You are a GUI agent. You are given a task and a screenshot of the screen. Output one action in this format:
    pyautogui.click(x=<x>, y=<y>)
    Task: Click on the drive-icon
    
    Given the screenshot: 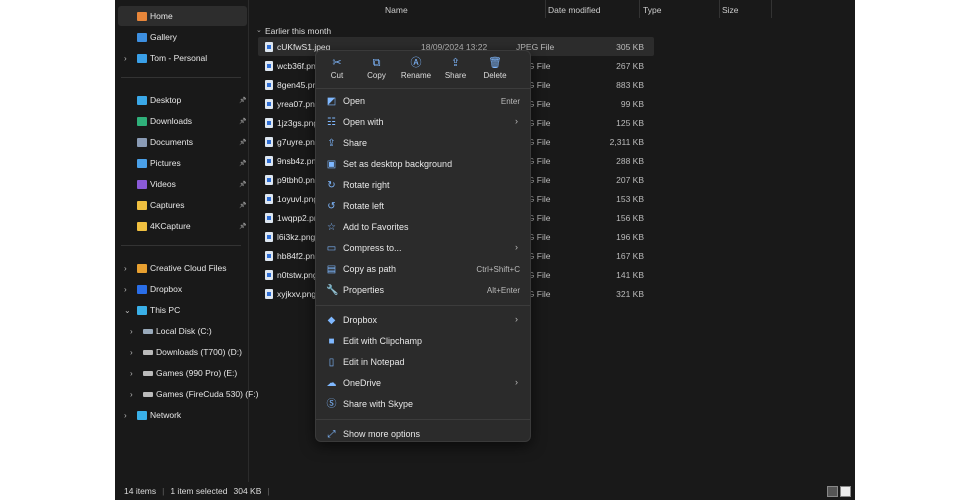 What is the action you would take?
    pyautogui.click(x=148, y=373)
    